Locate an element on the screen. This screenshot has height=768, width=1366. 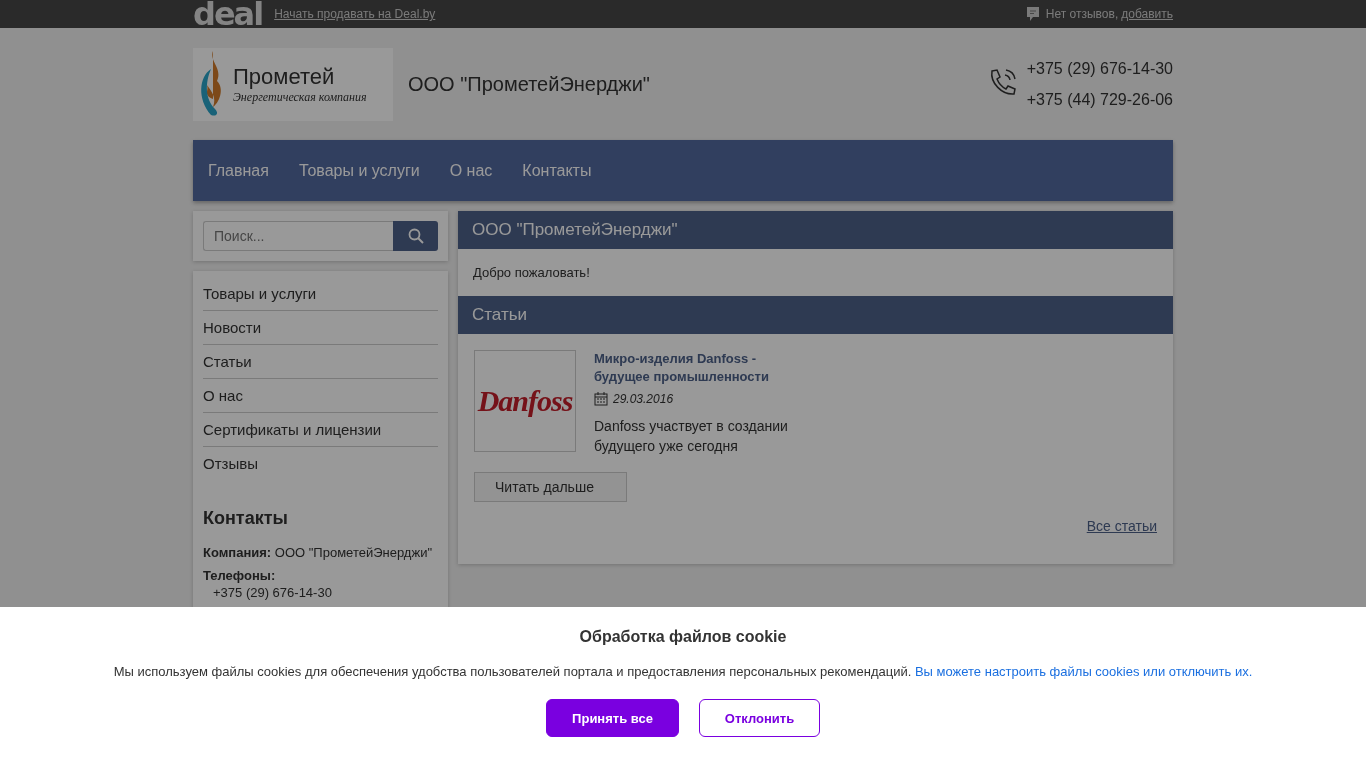
sidebar-link: Новости is located at coordinates (320, 328).